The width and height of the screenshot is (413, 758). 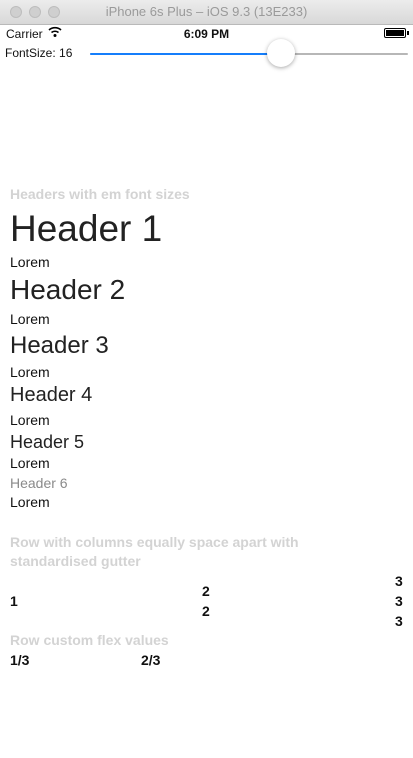 I want to click on header-1-body: Lorem, so click(x=30, y=262).